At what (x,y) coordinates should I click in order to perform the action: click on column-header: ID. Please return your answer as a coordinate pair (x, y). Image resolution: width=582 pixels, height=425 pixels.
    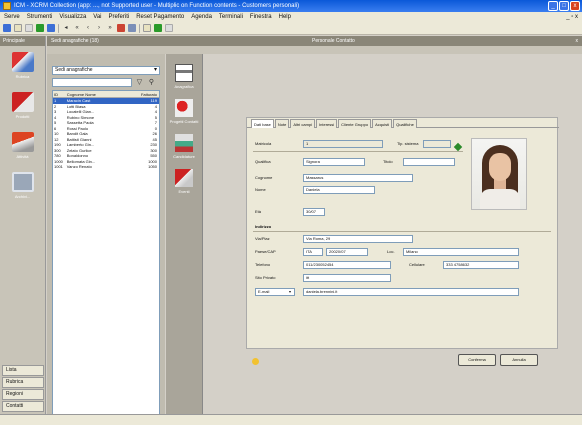
    Looking at the image, I should click on (60, 94).